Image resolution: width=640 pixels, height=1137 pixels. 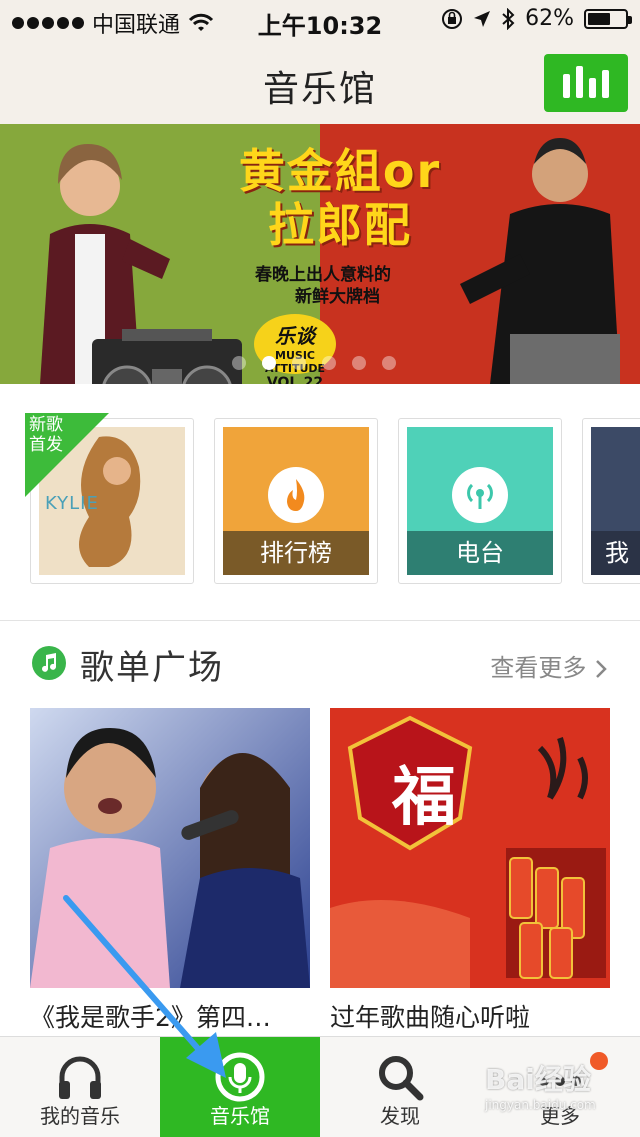 I want to click on headline-line-2: 拉郎配, so click(x=340, y=225).